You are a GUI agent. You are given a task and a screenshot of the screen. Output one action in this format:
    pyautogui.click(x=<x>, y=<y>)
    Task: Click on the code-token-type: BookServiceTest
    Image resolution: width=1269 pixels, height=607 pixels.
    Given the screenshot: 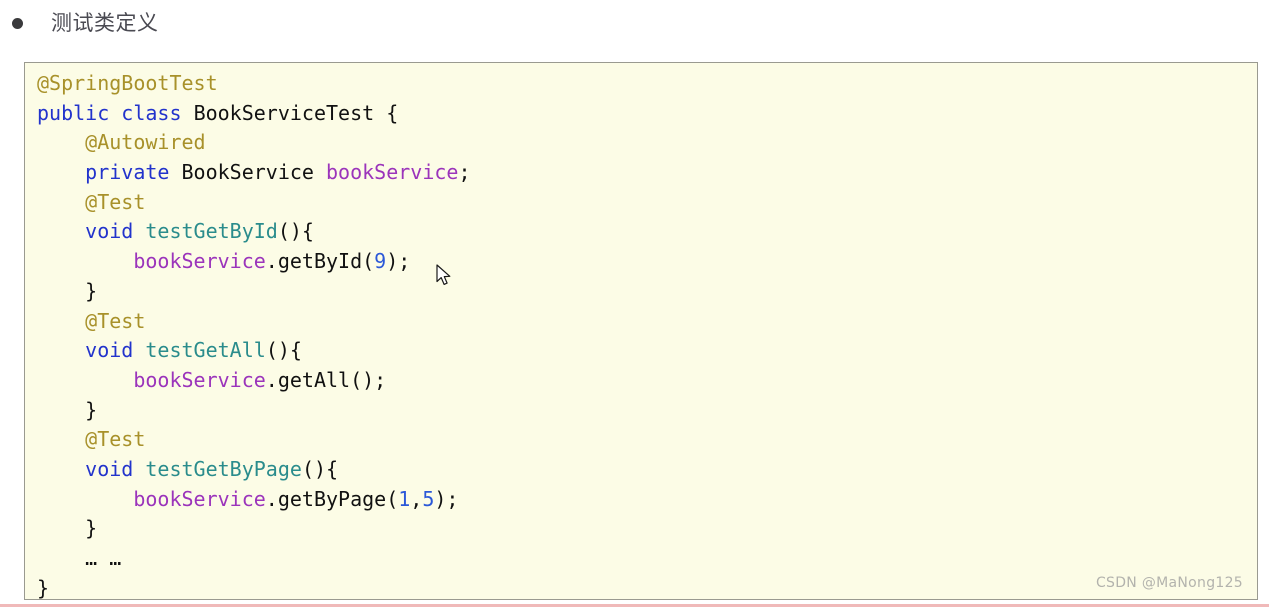 What is the action you would take?
    pyautogui.click(x=284, y=112)
    